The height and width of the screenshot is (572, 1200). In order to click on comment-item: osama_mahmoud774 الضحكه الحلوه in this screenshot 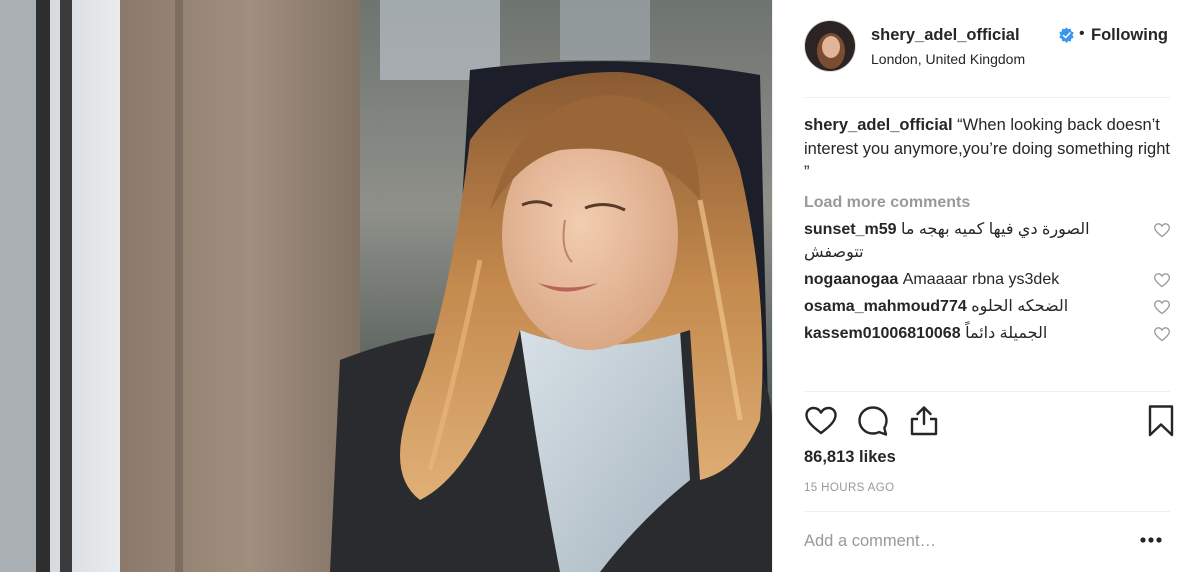, I will do `click(987, 306)`.